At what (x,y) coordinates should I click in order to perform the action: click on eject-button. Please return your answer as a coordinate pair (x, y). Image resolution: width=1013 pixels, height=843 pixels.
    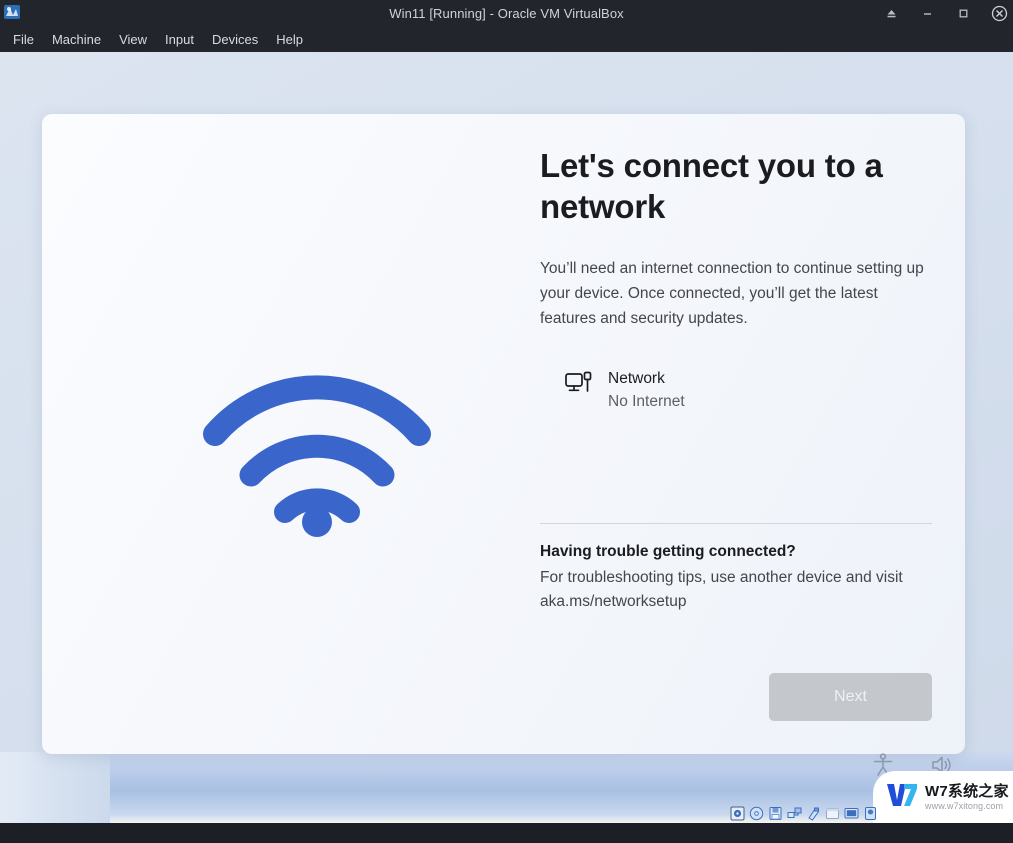
    Looking at the image, I should click on (891, 13).